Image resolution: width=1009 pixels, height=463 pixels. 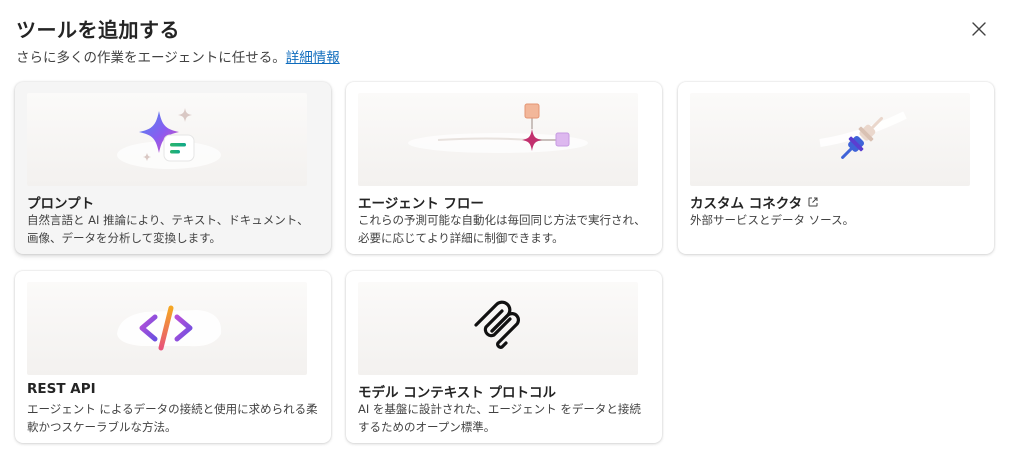 I want to click on learn-more-link: 詳細情報, so click(x=313, y=58).